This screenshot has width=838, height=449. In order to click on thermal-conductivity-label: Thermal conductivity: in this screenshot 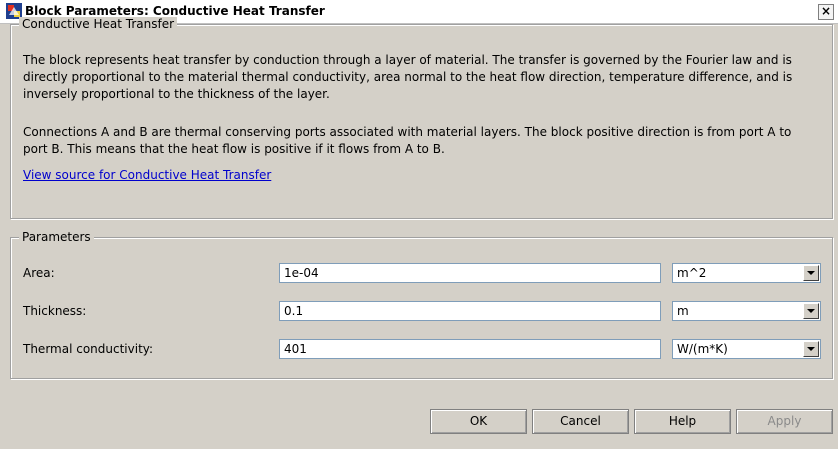, I will do `click(88, 349)`.